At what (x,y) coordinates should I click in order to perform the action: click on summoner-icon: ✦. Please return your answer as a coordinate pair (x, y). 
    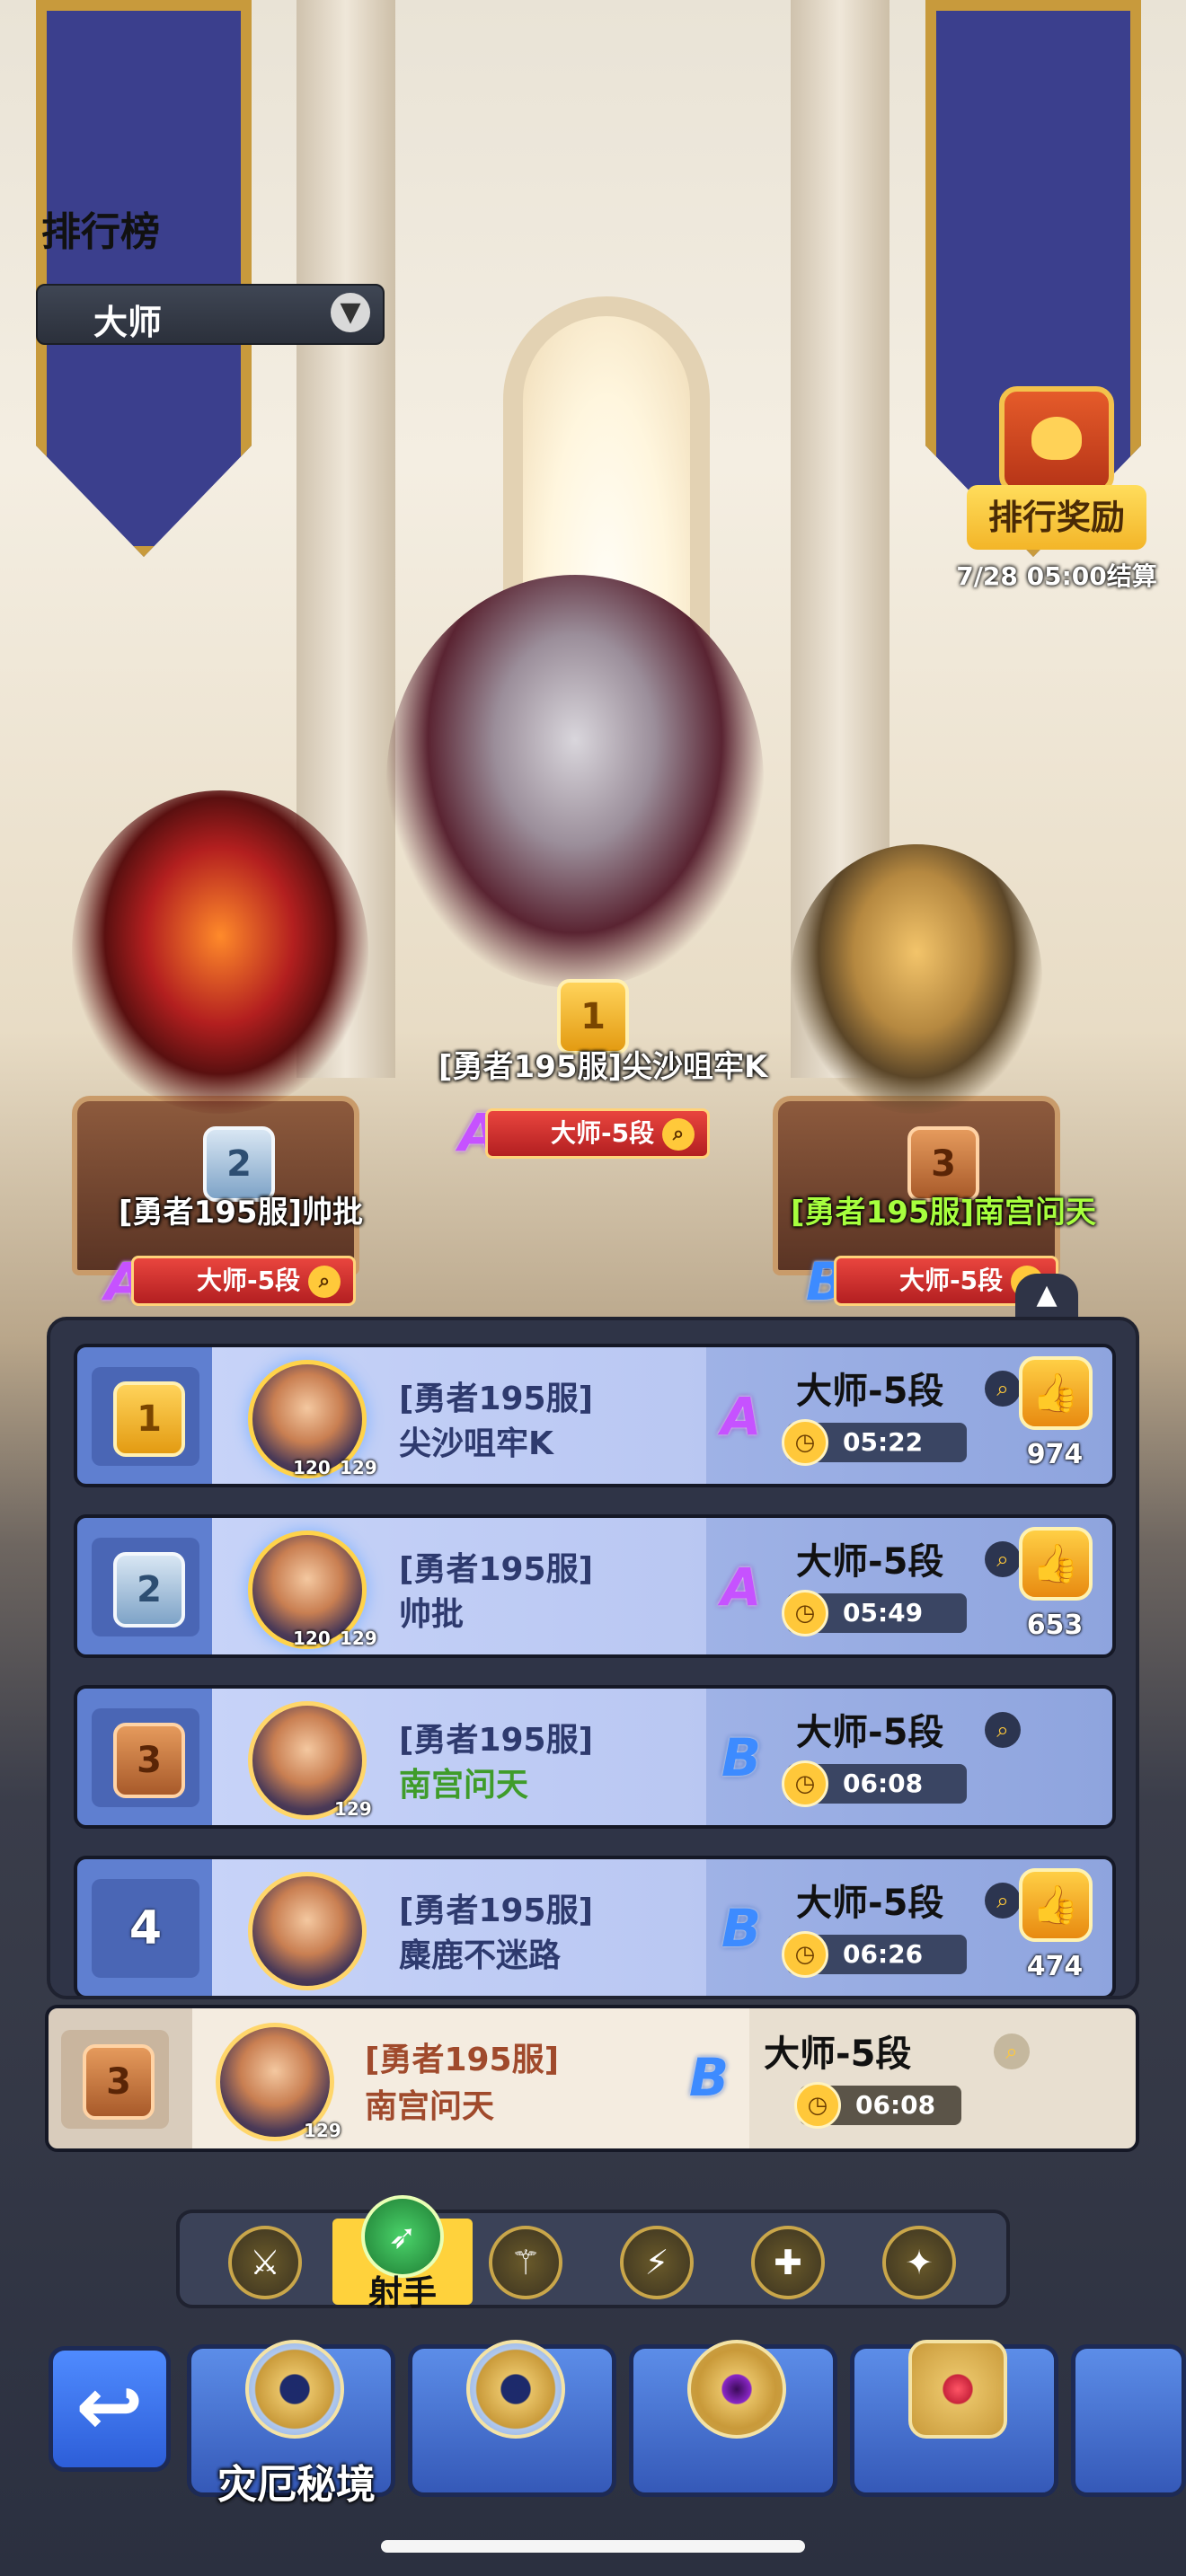
    Looking at the image, I should click on (919, 2262).